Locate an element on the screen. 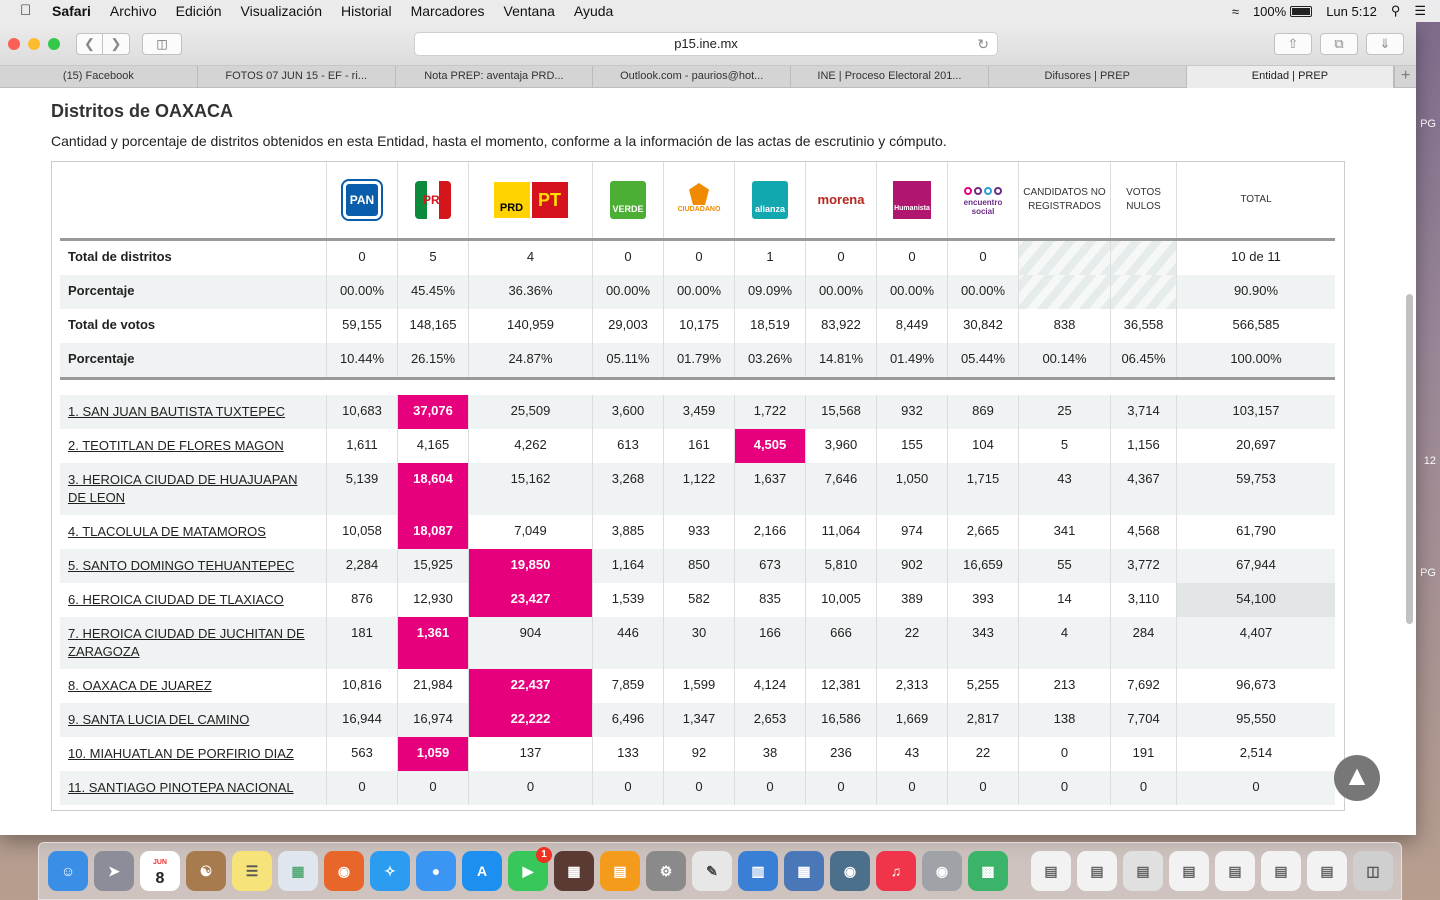 This screenshot has width=1440, height=900. close-window-button is located at coordinates (14, 43).